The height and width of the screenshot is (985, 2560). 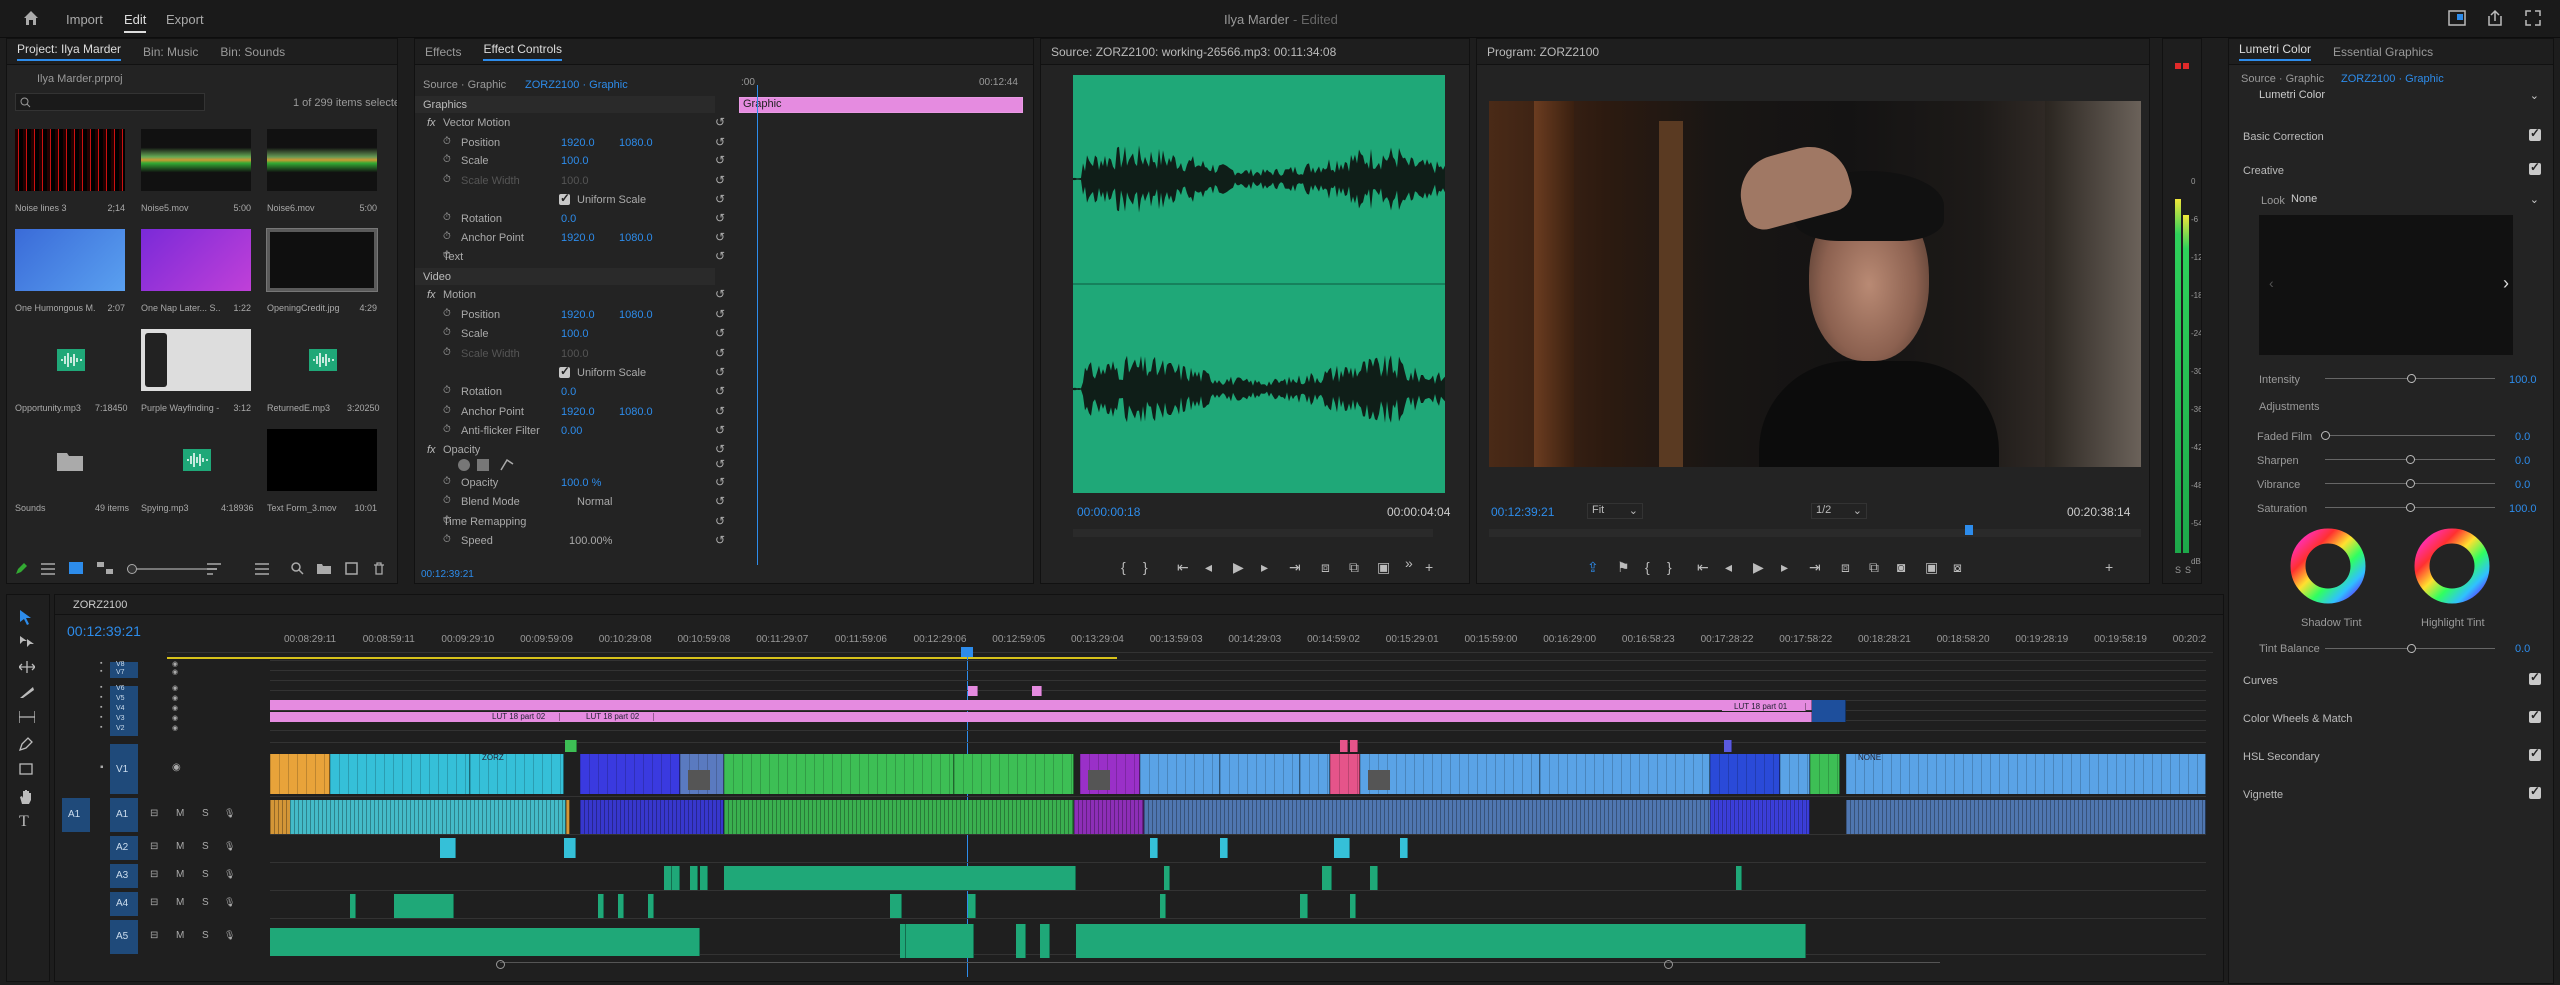 I want to click on tab-project: Project: Ilya Marder, so click(x=69, y=51).